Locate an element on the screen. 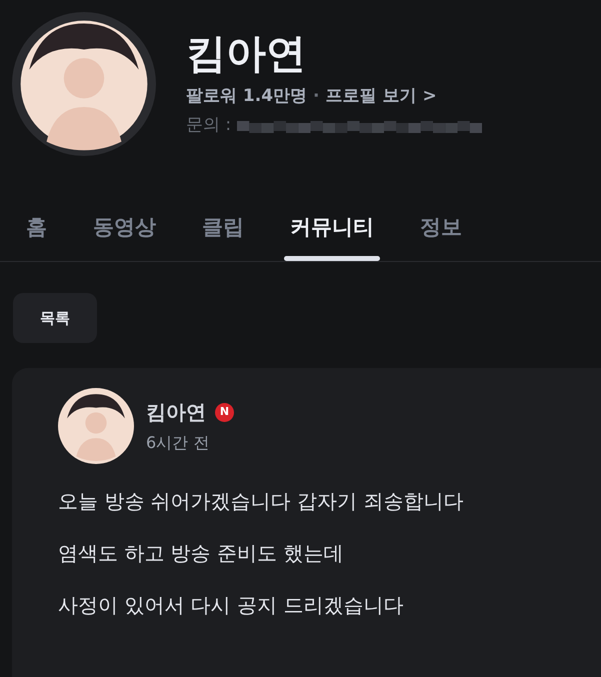 The width and height of the screenshot is (601, 677). contact-label: 문의 : is located at coordinates (209, 125).